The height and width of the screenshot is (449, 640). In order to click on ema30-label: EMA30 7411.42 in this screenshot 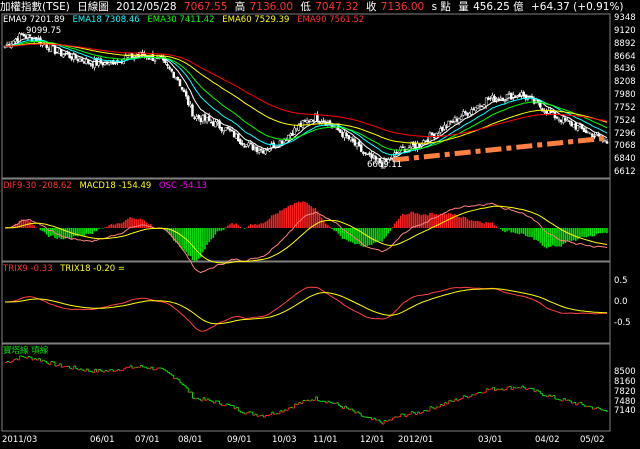, I will do `click(181, 20)`.